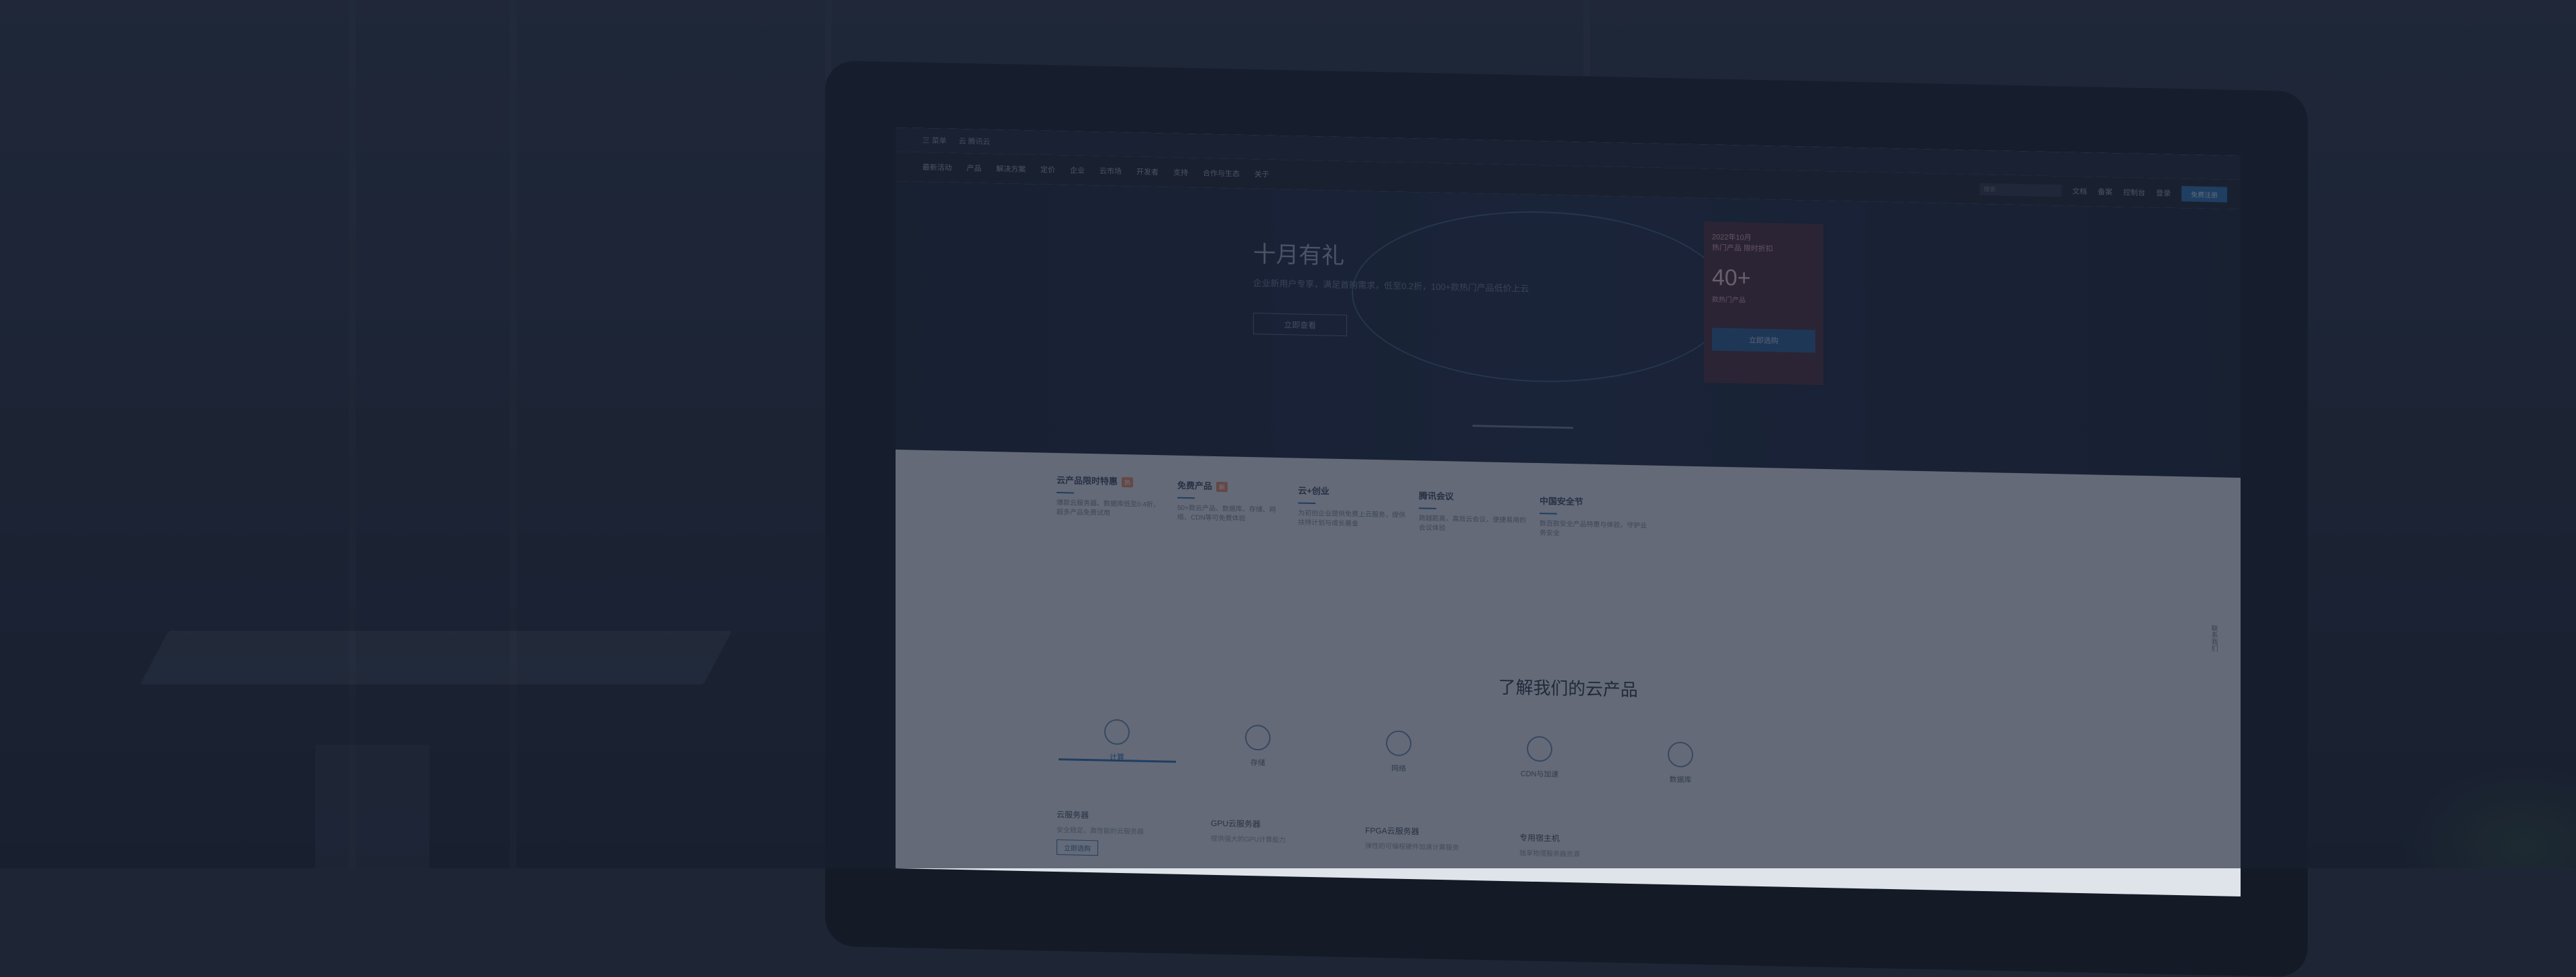 Image resolution: width=2576 pixels, height=977 pixels. I want to click on promo-title: 免费产品, so click(1195, 485).